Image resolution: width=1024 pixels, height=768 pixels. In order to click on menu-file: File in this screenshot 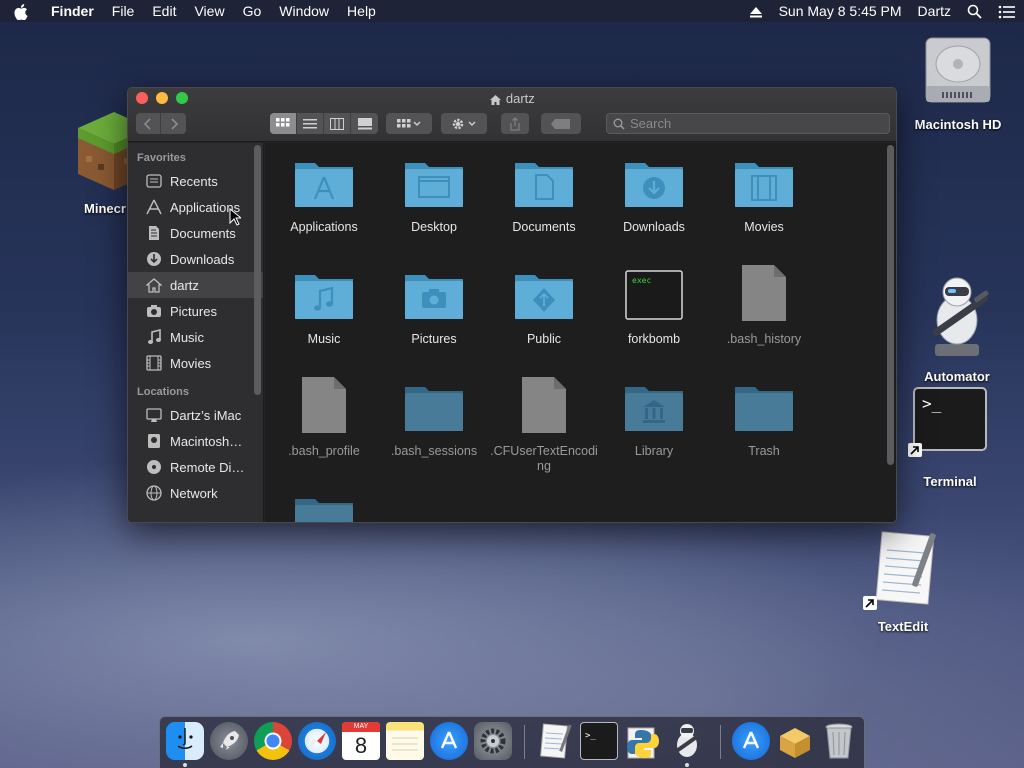, I will do `click(123, 11)`.